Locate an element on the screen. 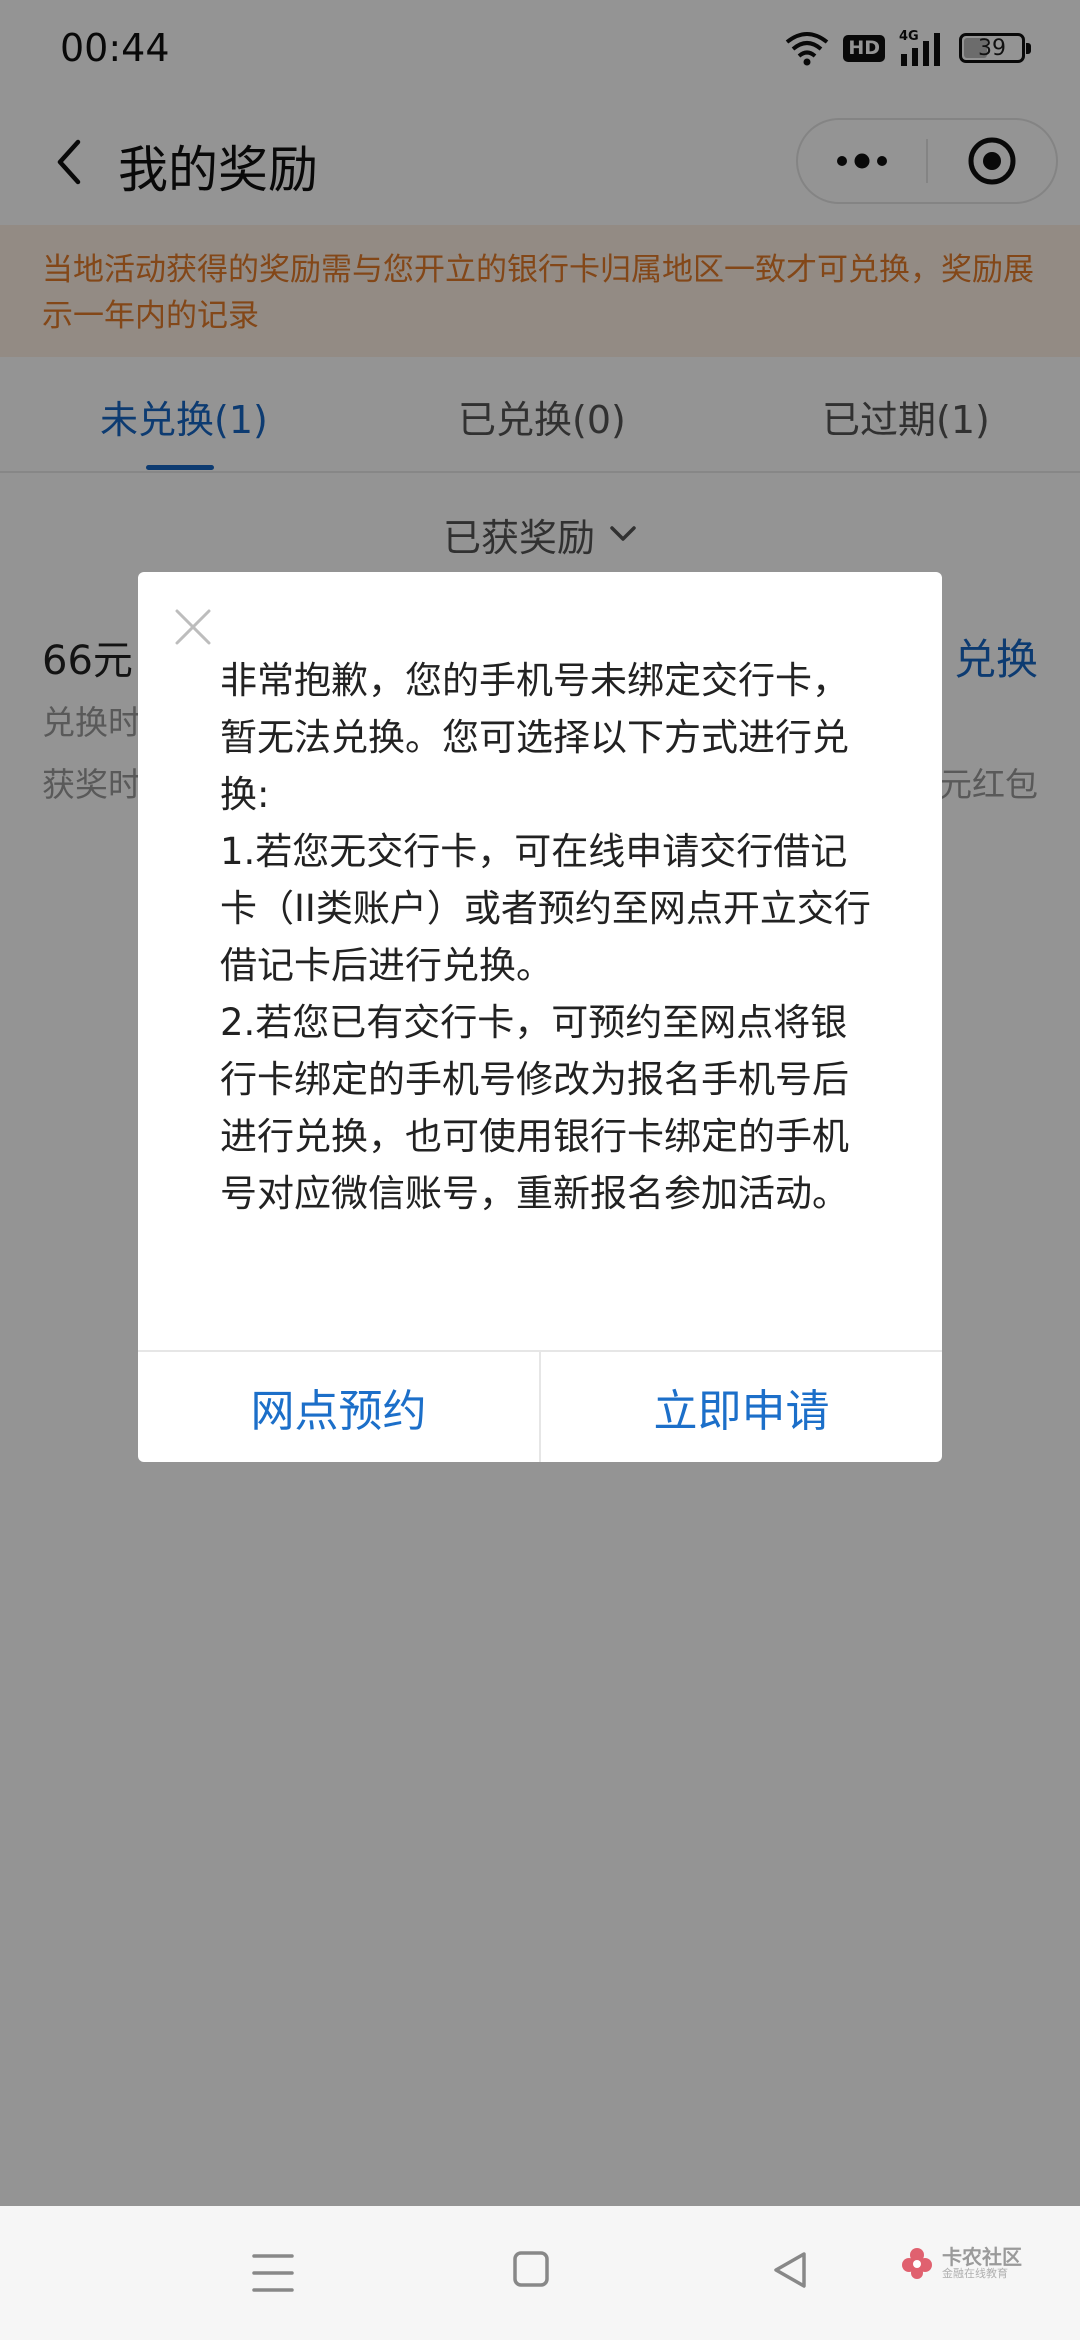  battery-level: 39 is located at coordinates (992, 48).